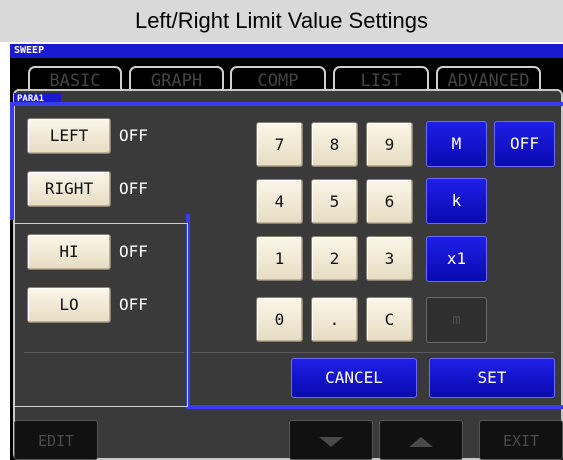 This screenshot has height=460, width=563. I want to click on cancel-button: CANCEL, so click(354, 378).